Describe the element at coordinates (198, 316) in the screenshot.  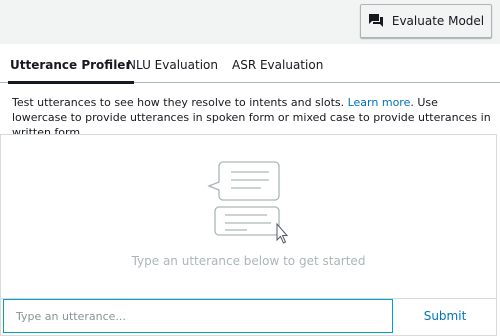
I see `utterance-input` at that location.